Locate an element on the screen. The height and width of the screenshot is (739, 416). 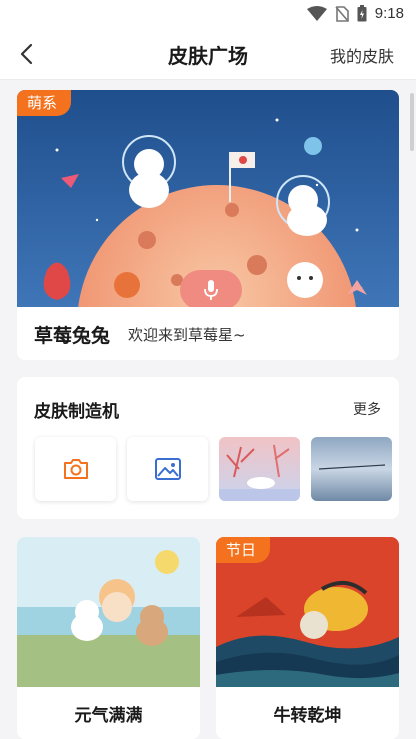
gallery-button is located at coordinates (167, 469).